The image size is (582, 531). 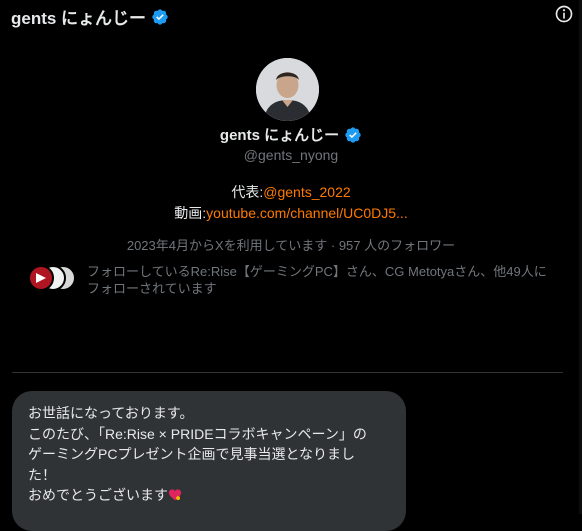 I want to click on follower-avatar, so click(x=41, y=278).